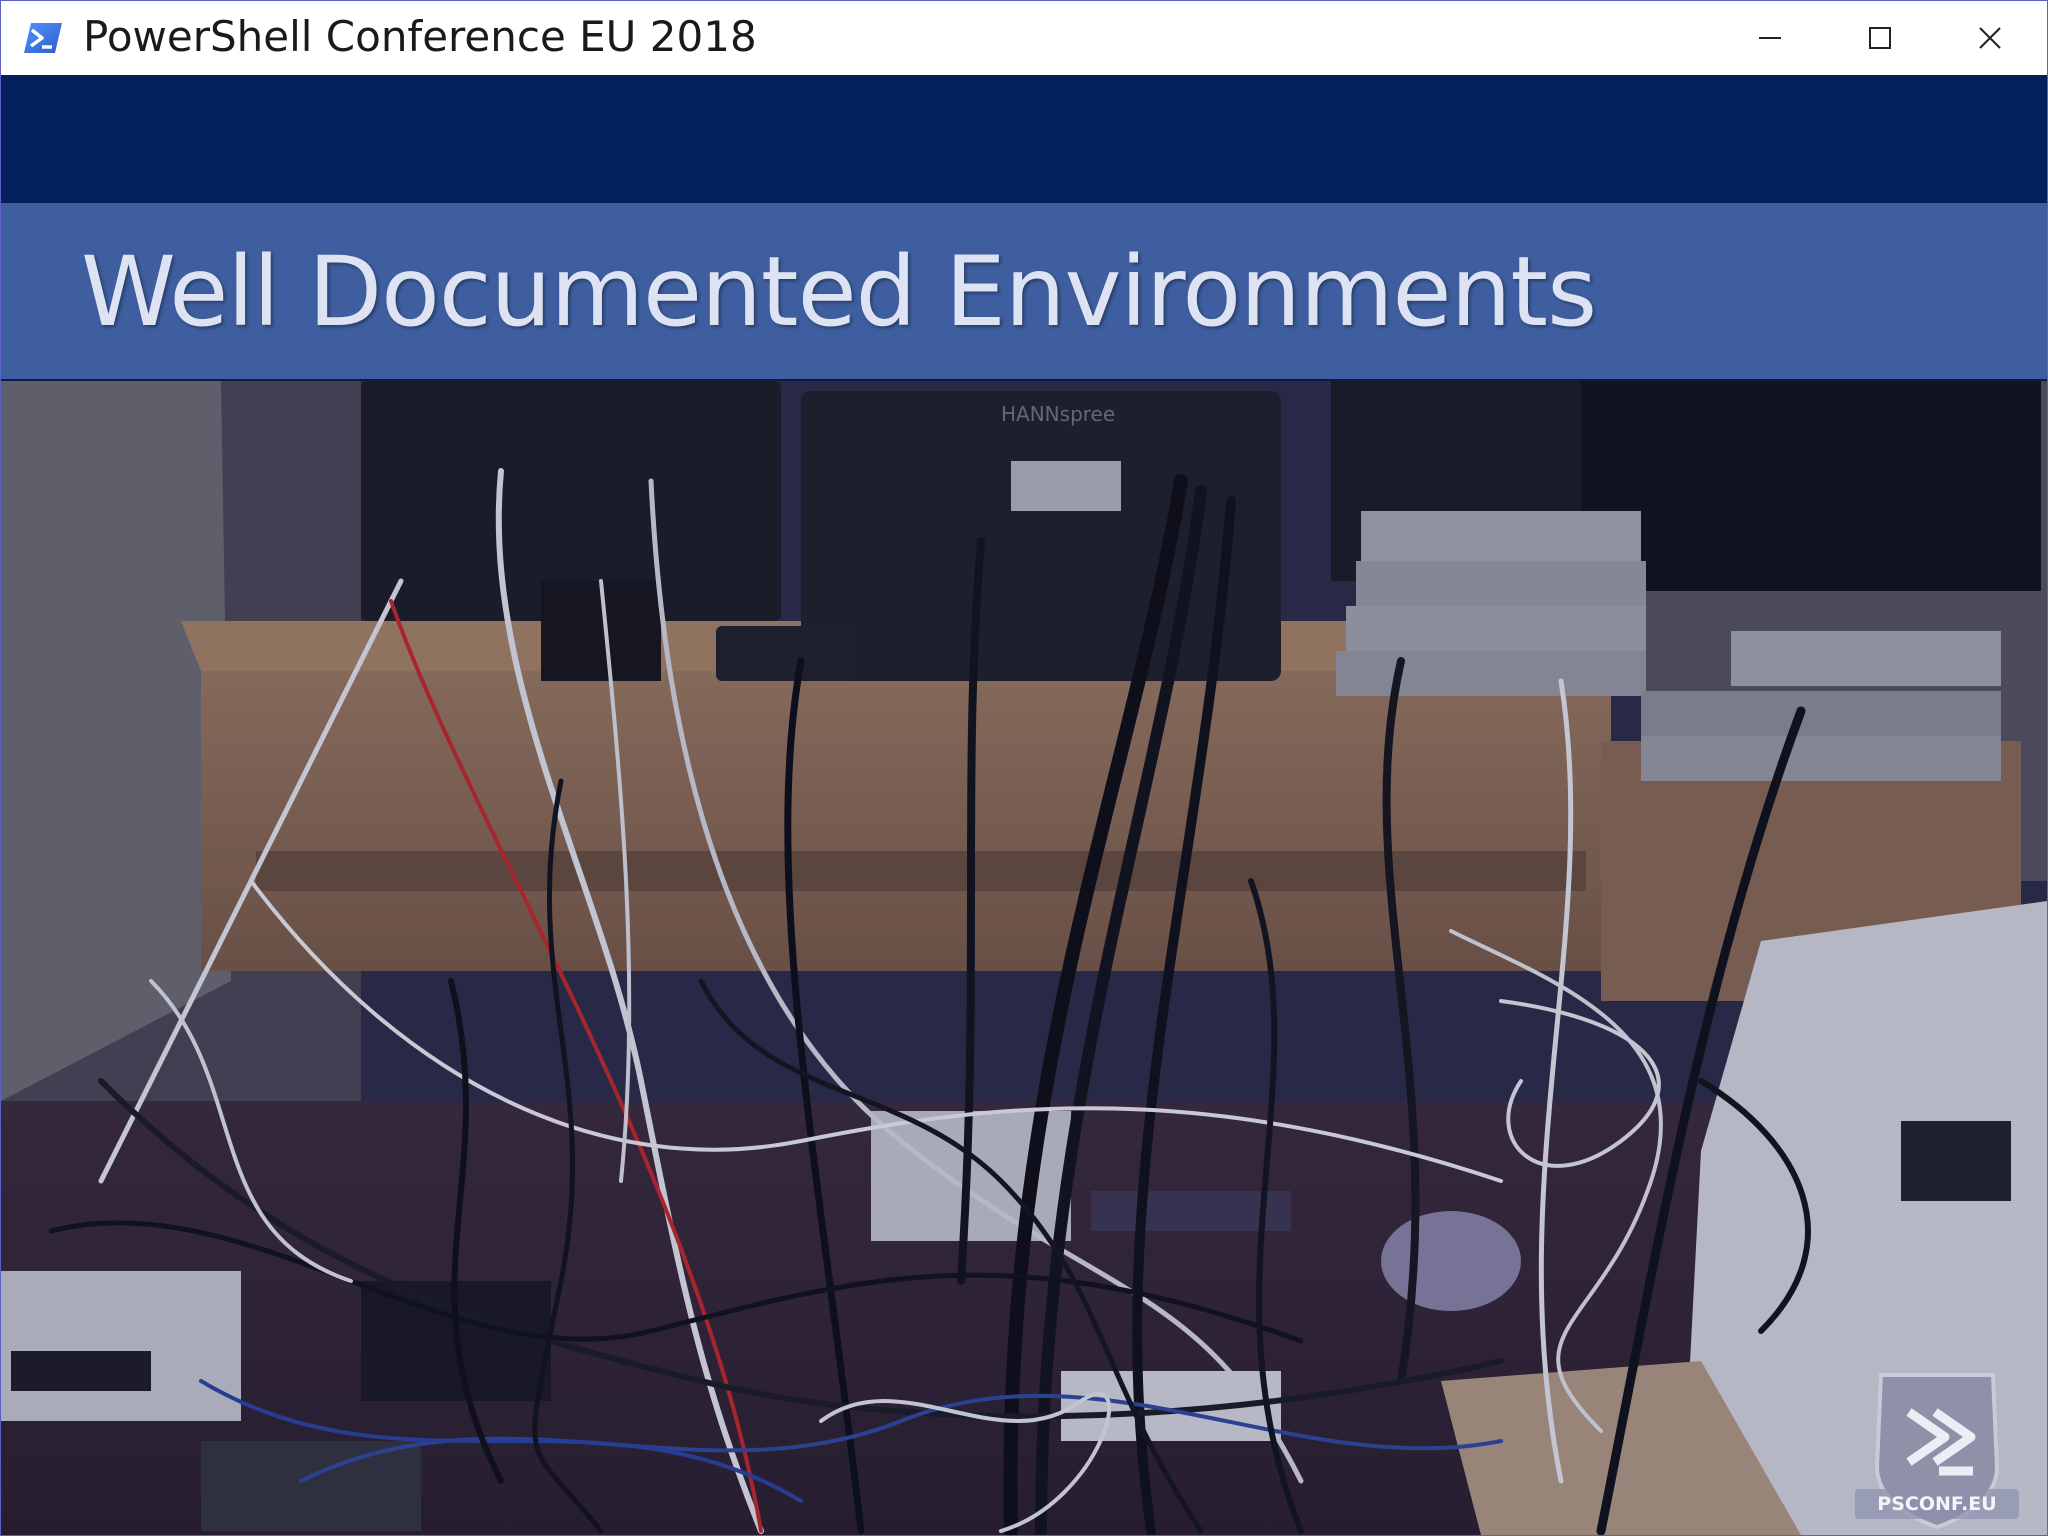 Image resolution: width=2048 pixels, height=1536 pixels. I want to click on close-icon, so click(1990, 38).